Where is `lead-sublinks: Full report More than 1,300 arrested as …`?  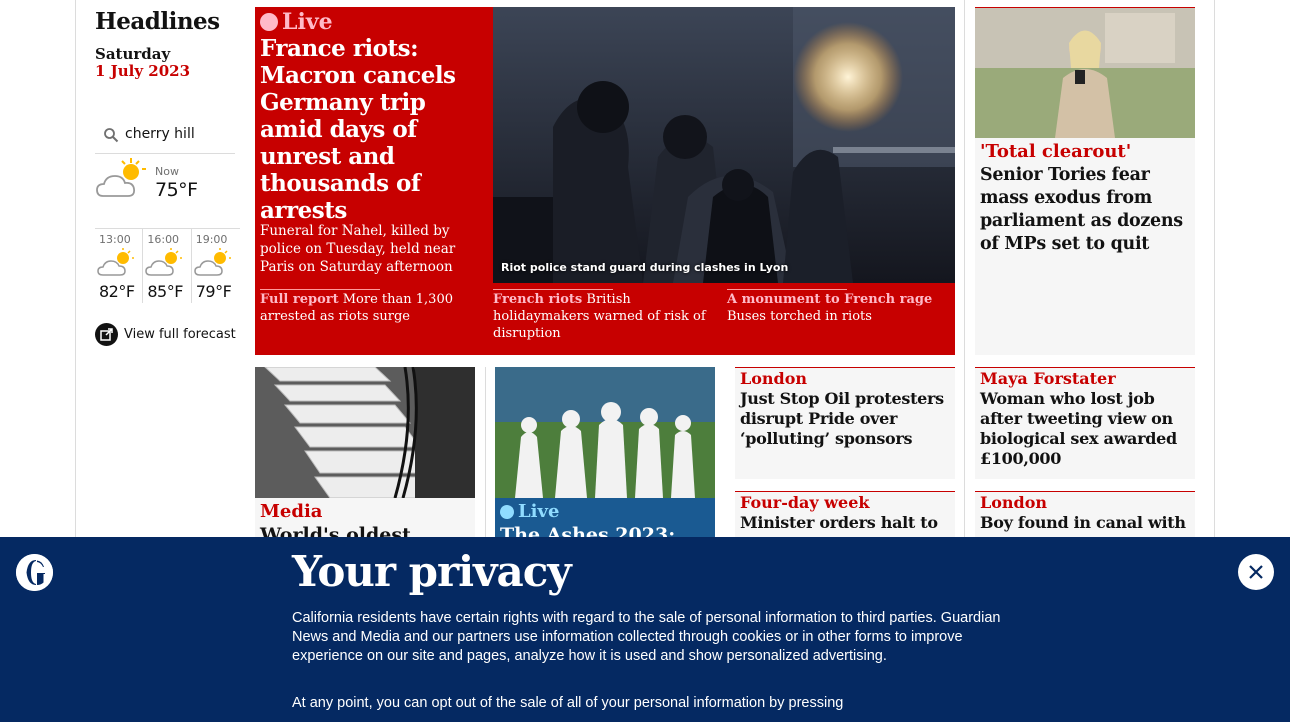
lead-sublinks: Full report More than 1,300 arrested as … is located at coordinates (605, 321).